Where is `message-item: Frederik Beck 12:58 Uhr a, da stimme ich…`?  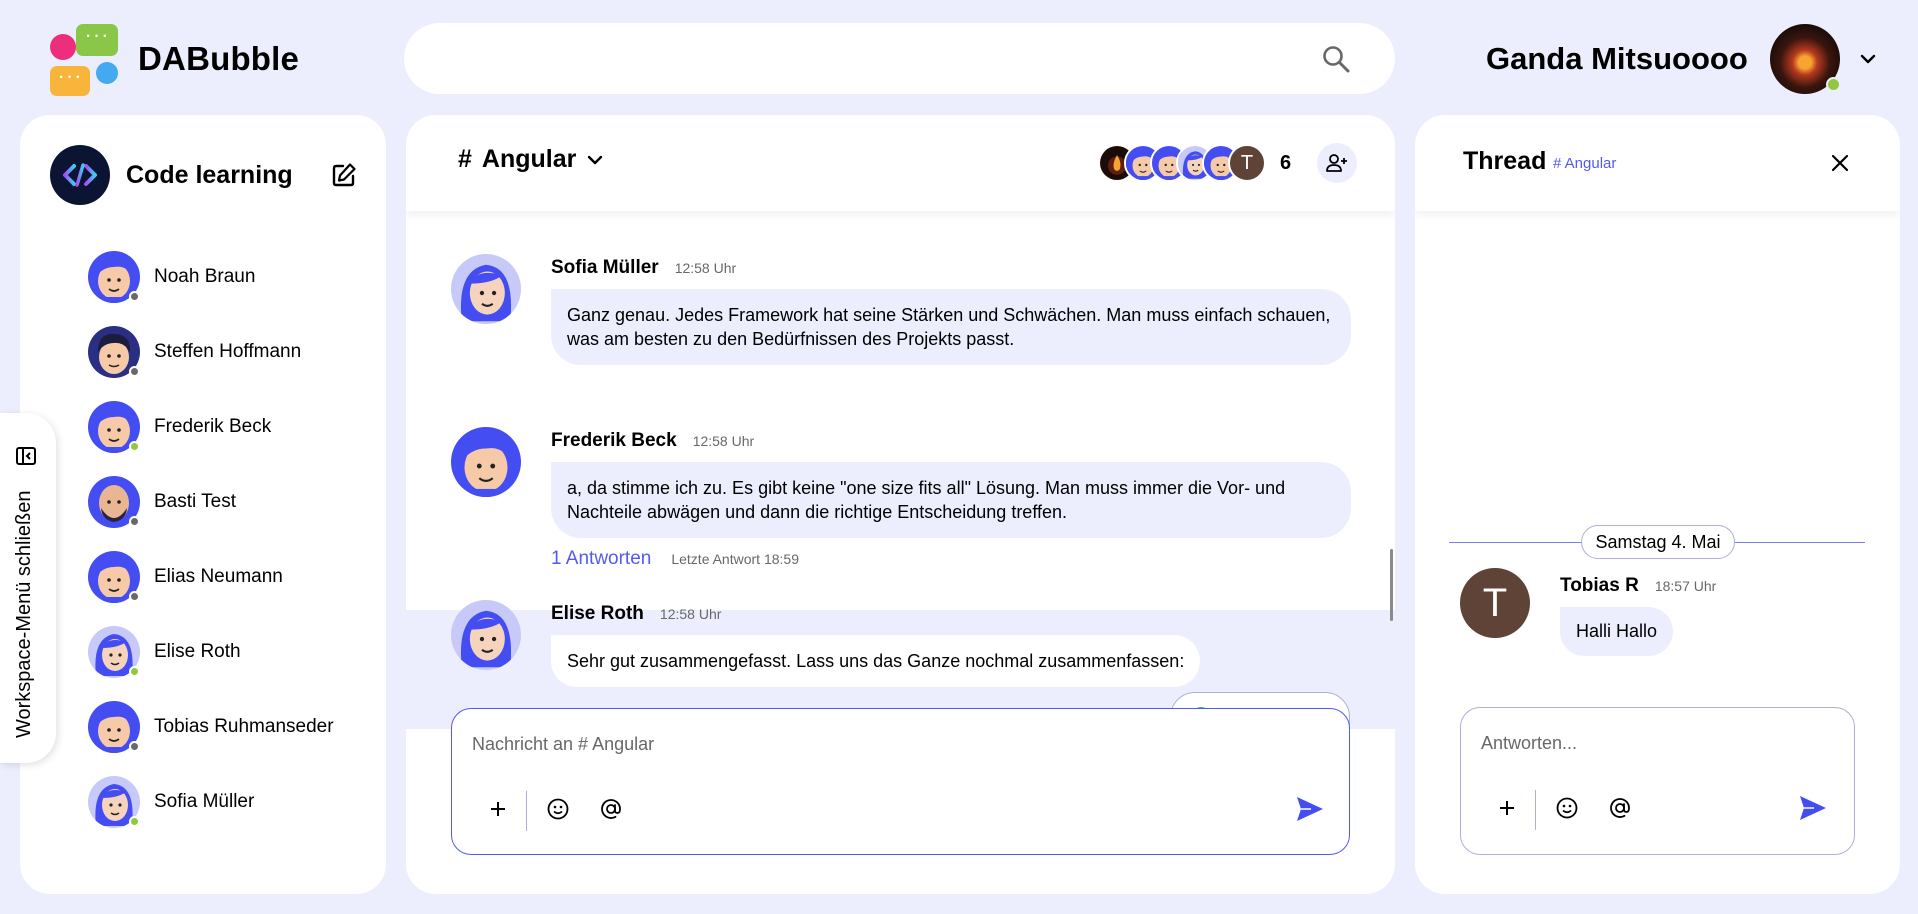 message-item: Frederik Beck 12:58 Uhr a, da stimme ich… is located at coordinates (901, 498).